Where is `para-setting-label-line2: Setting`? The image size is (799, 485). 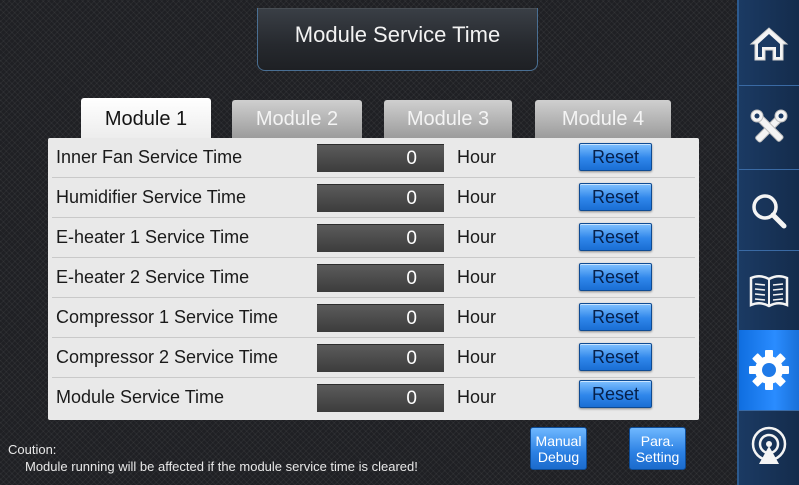
para-setting-label-line2: Setting is located at coordinates (657, 456).